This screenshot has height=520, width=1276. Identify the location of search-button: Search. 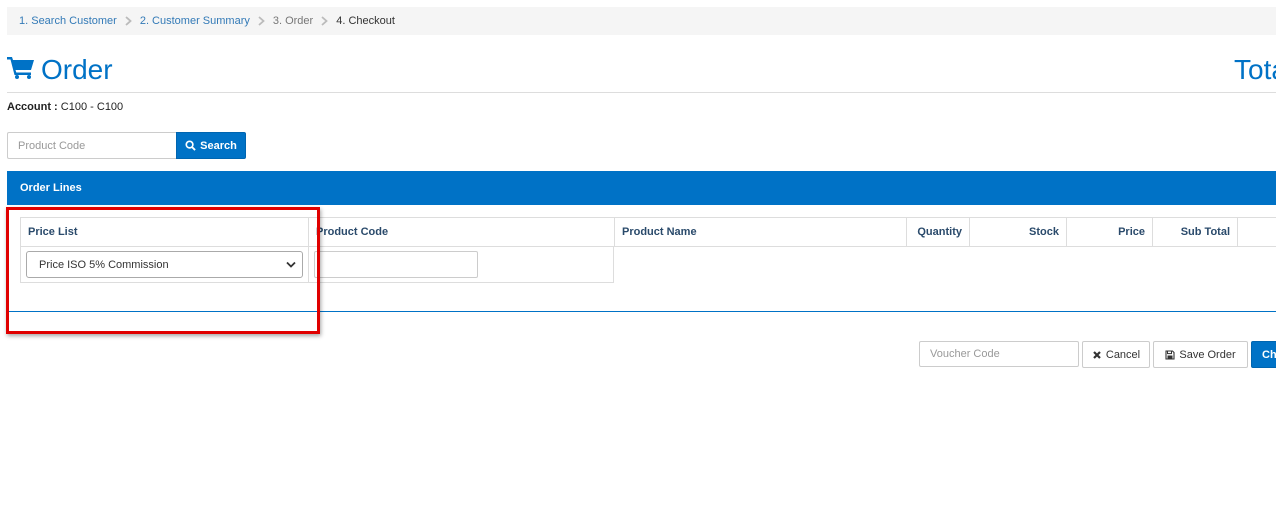
(211, 145).